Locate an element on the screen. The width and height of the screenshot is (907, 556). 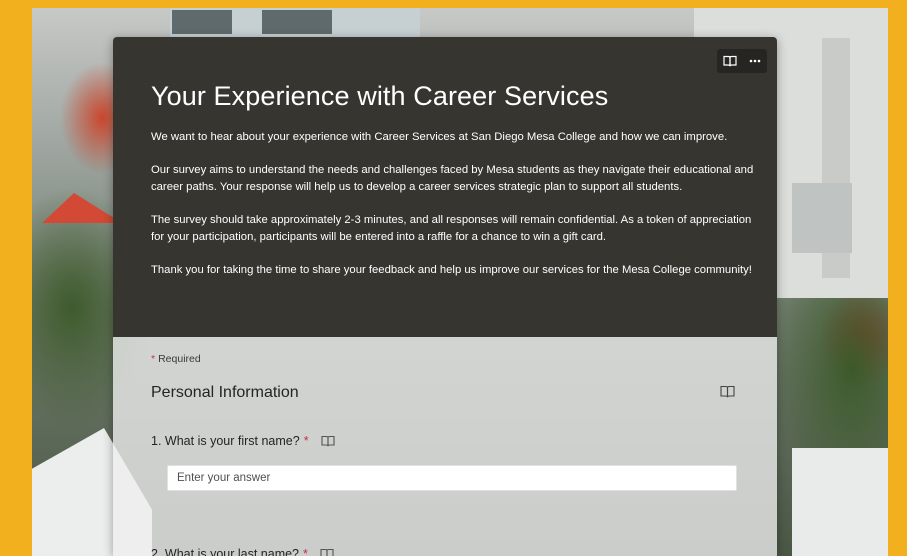
question-label: What is your last name? is located at coordinates (232, 551).